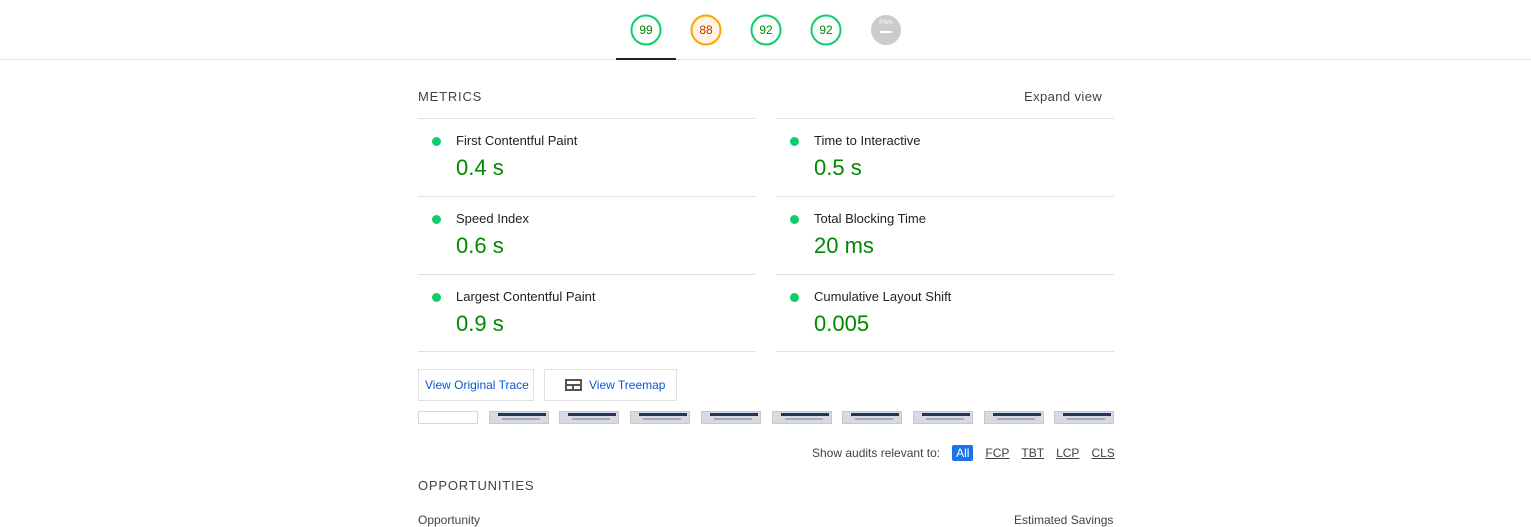 This screenshot has height=527, width=1531. I want to click on gauge-pwa: PWA, so click(886, 30).